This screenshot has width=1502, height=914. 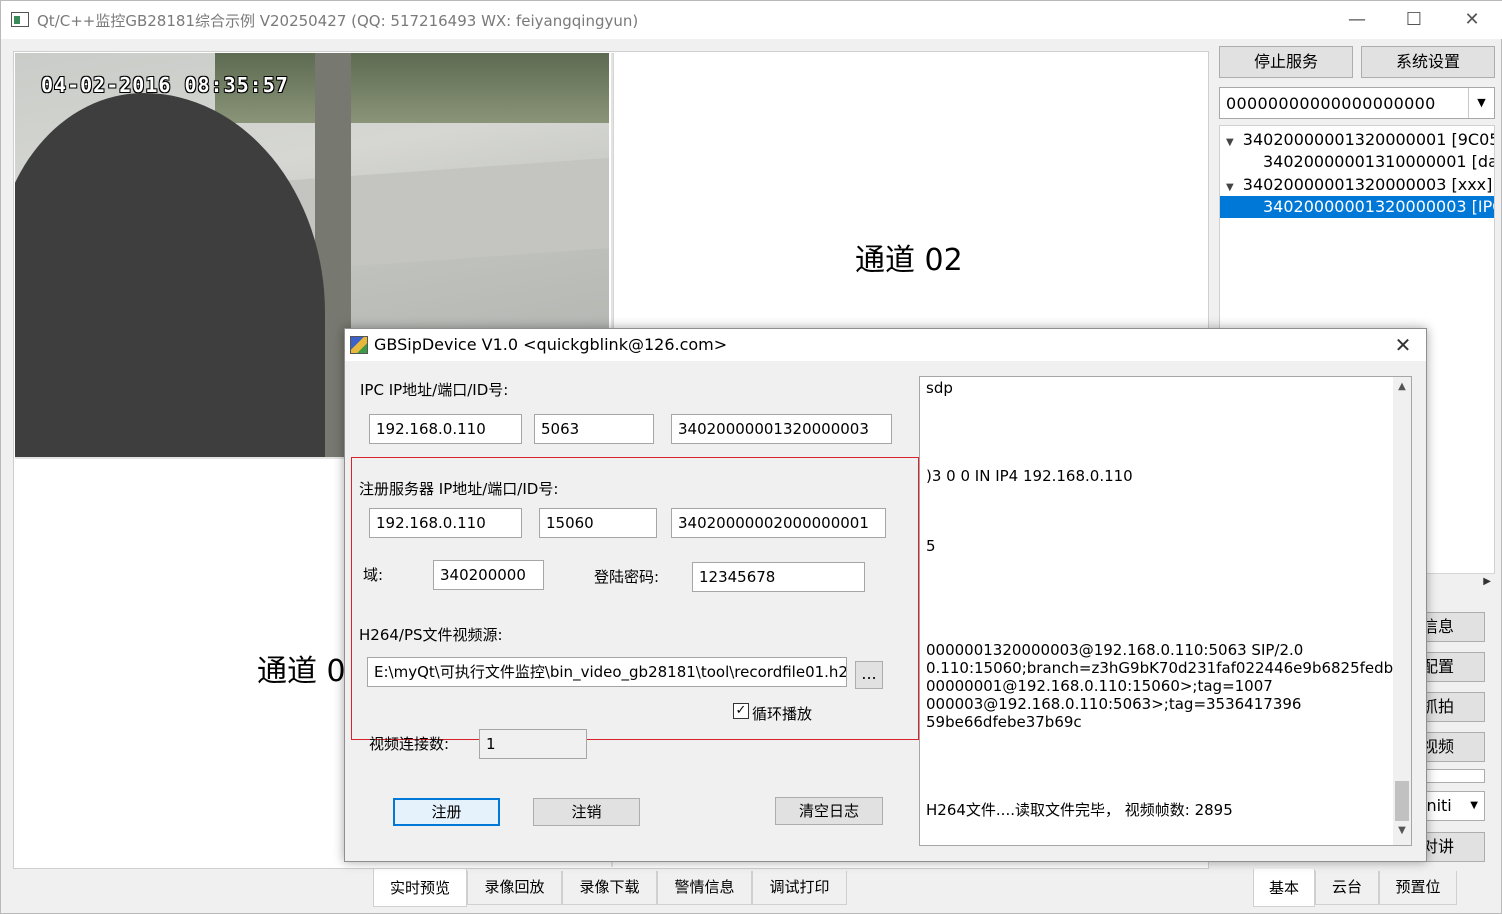 I want to click on loop-checkbox: ✓, so click(x=741, y=711).